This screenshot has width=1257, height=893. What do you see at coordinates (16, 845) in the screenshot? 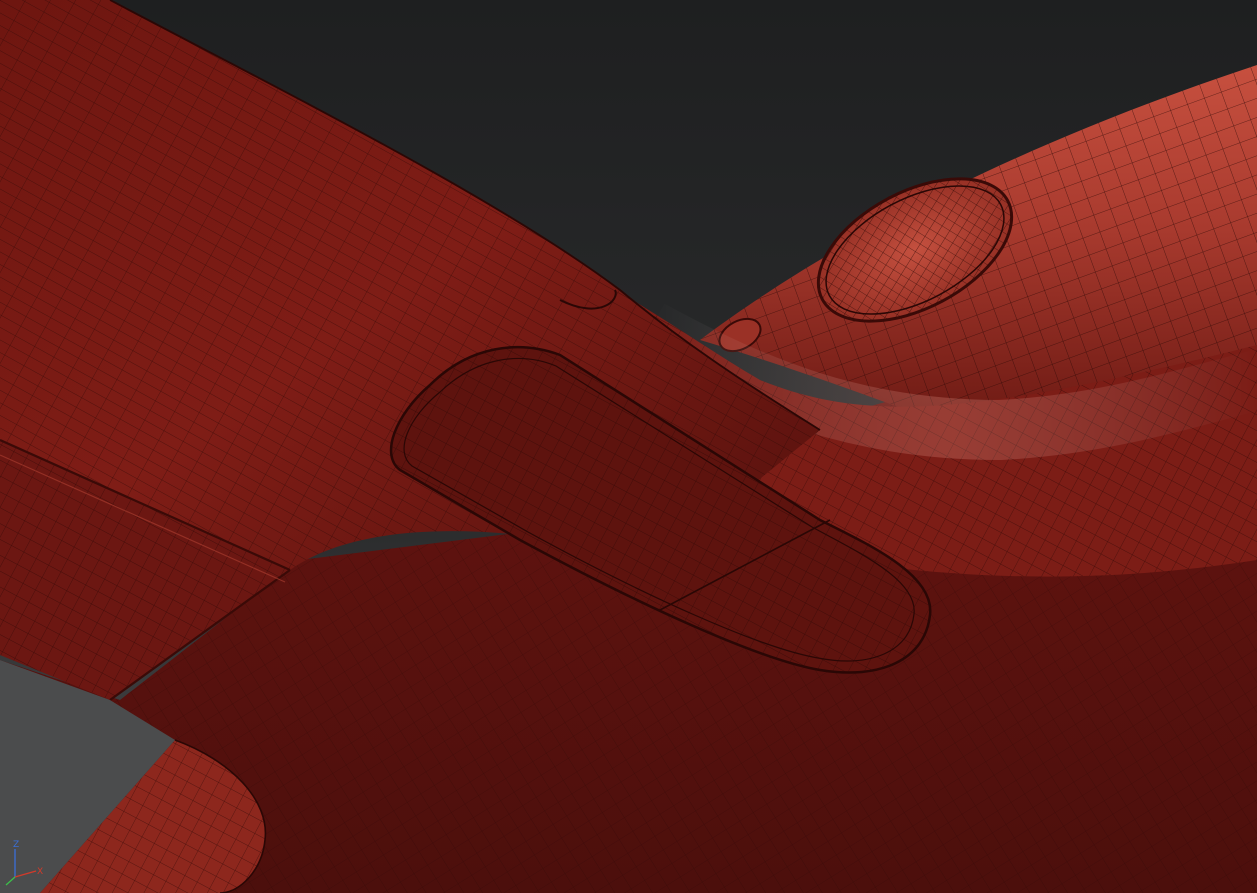
I see `z-axis-label: Z` at bounding box center [16, 845].